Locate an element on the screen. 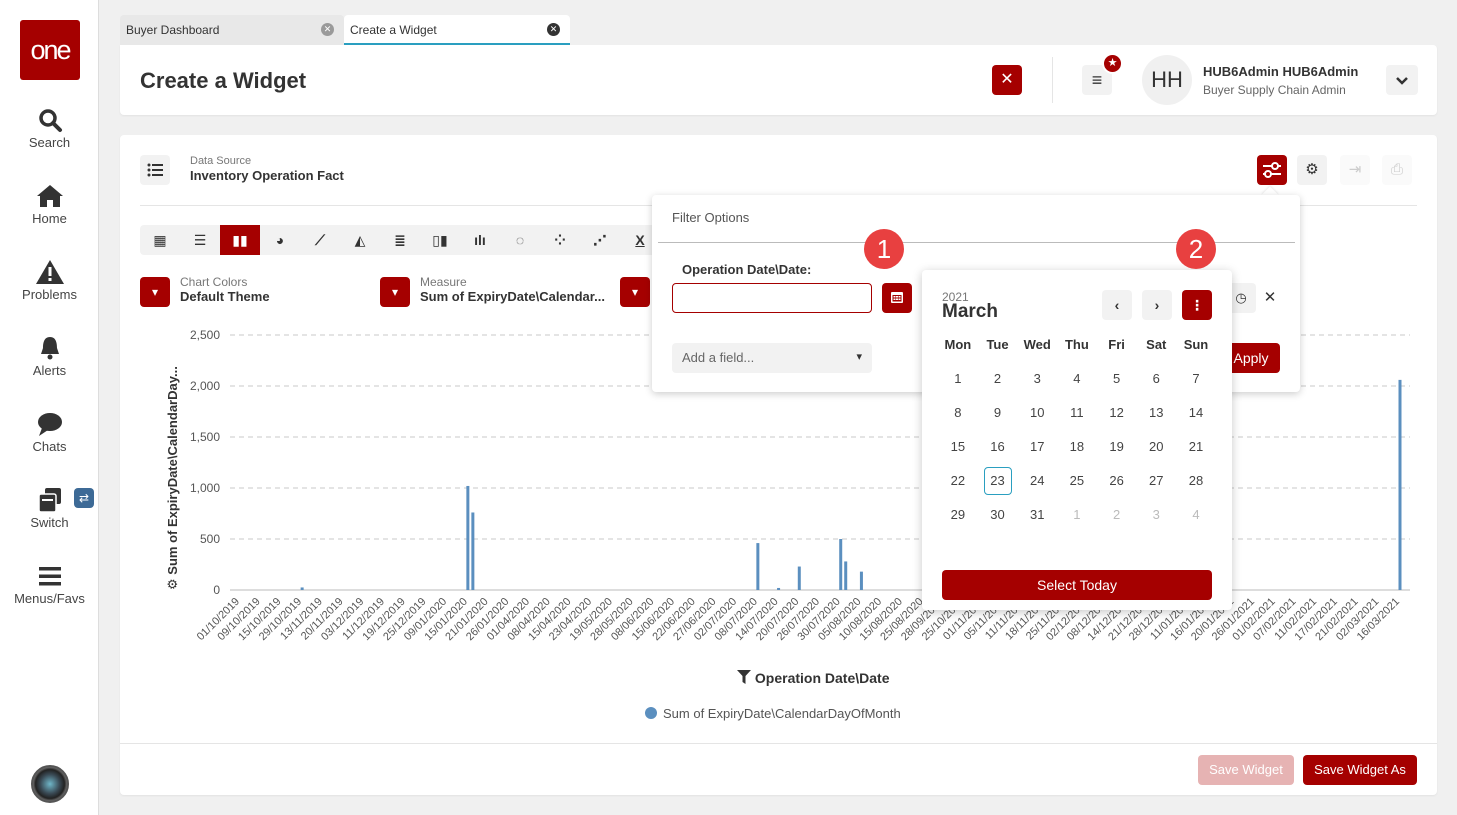  calendar-day: 28 is located at coordinates (1196, 485).